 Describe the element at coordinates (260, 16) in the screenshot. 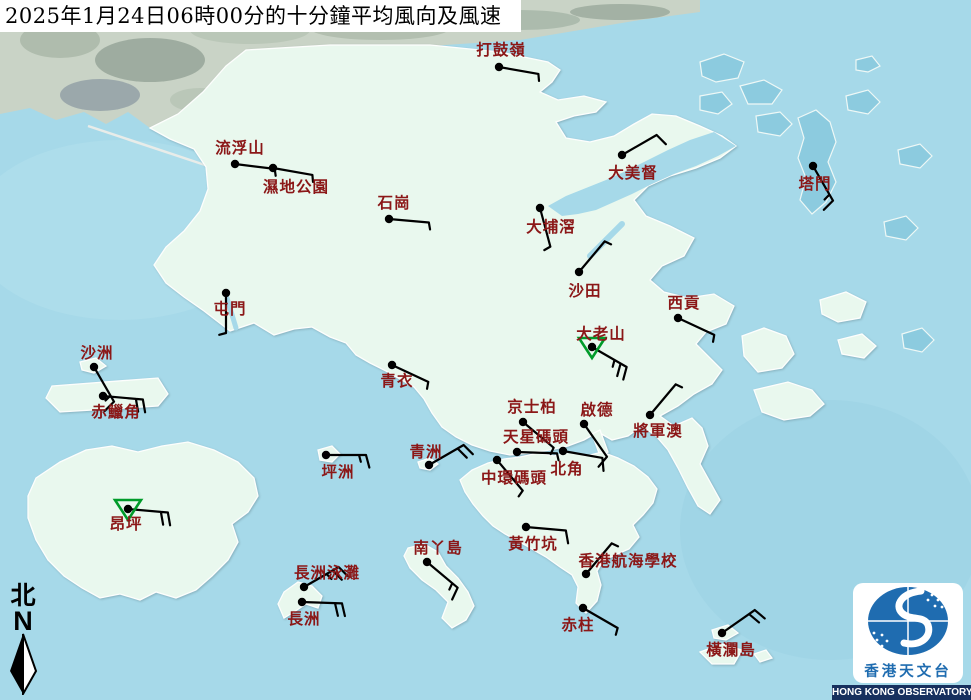

I see `map-title: 2025年1月24日06時00分的十分鐘平均風向及風速` at that location.